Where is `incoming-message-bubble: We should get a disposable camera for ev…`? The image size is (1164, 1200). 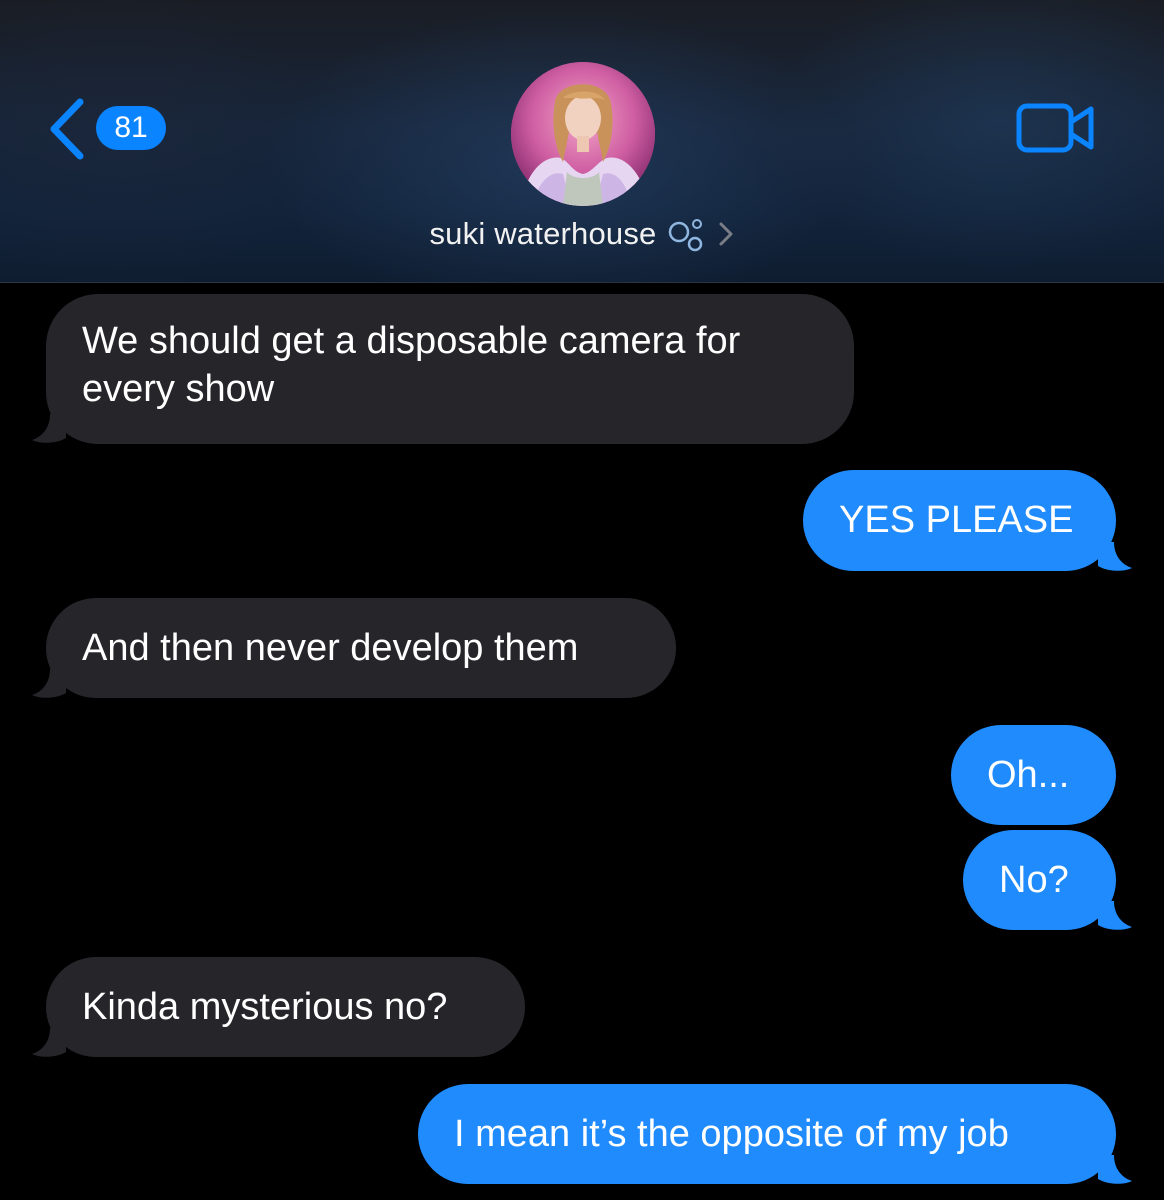
incoming-message-bubble: We should get a disposable camera for ev… is located at coordinates (450, 369).